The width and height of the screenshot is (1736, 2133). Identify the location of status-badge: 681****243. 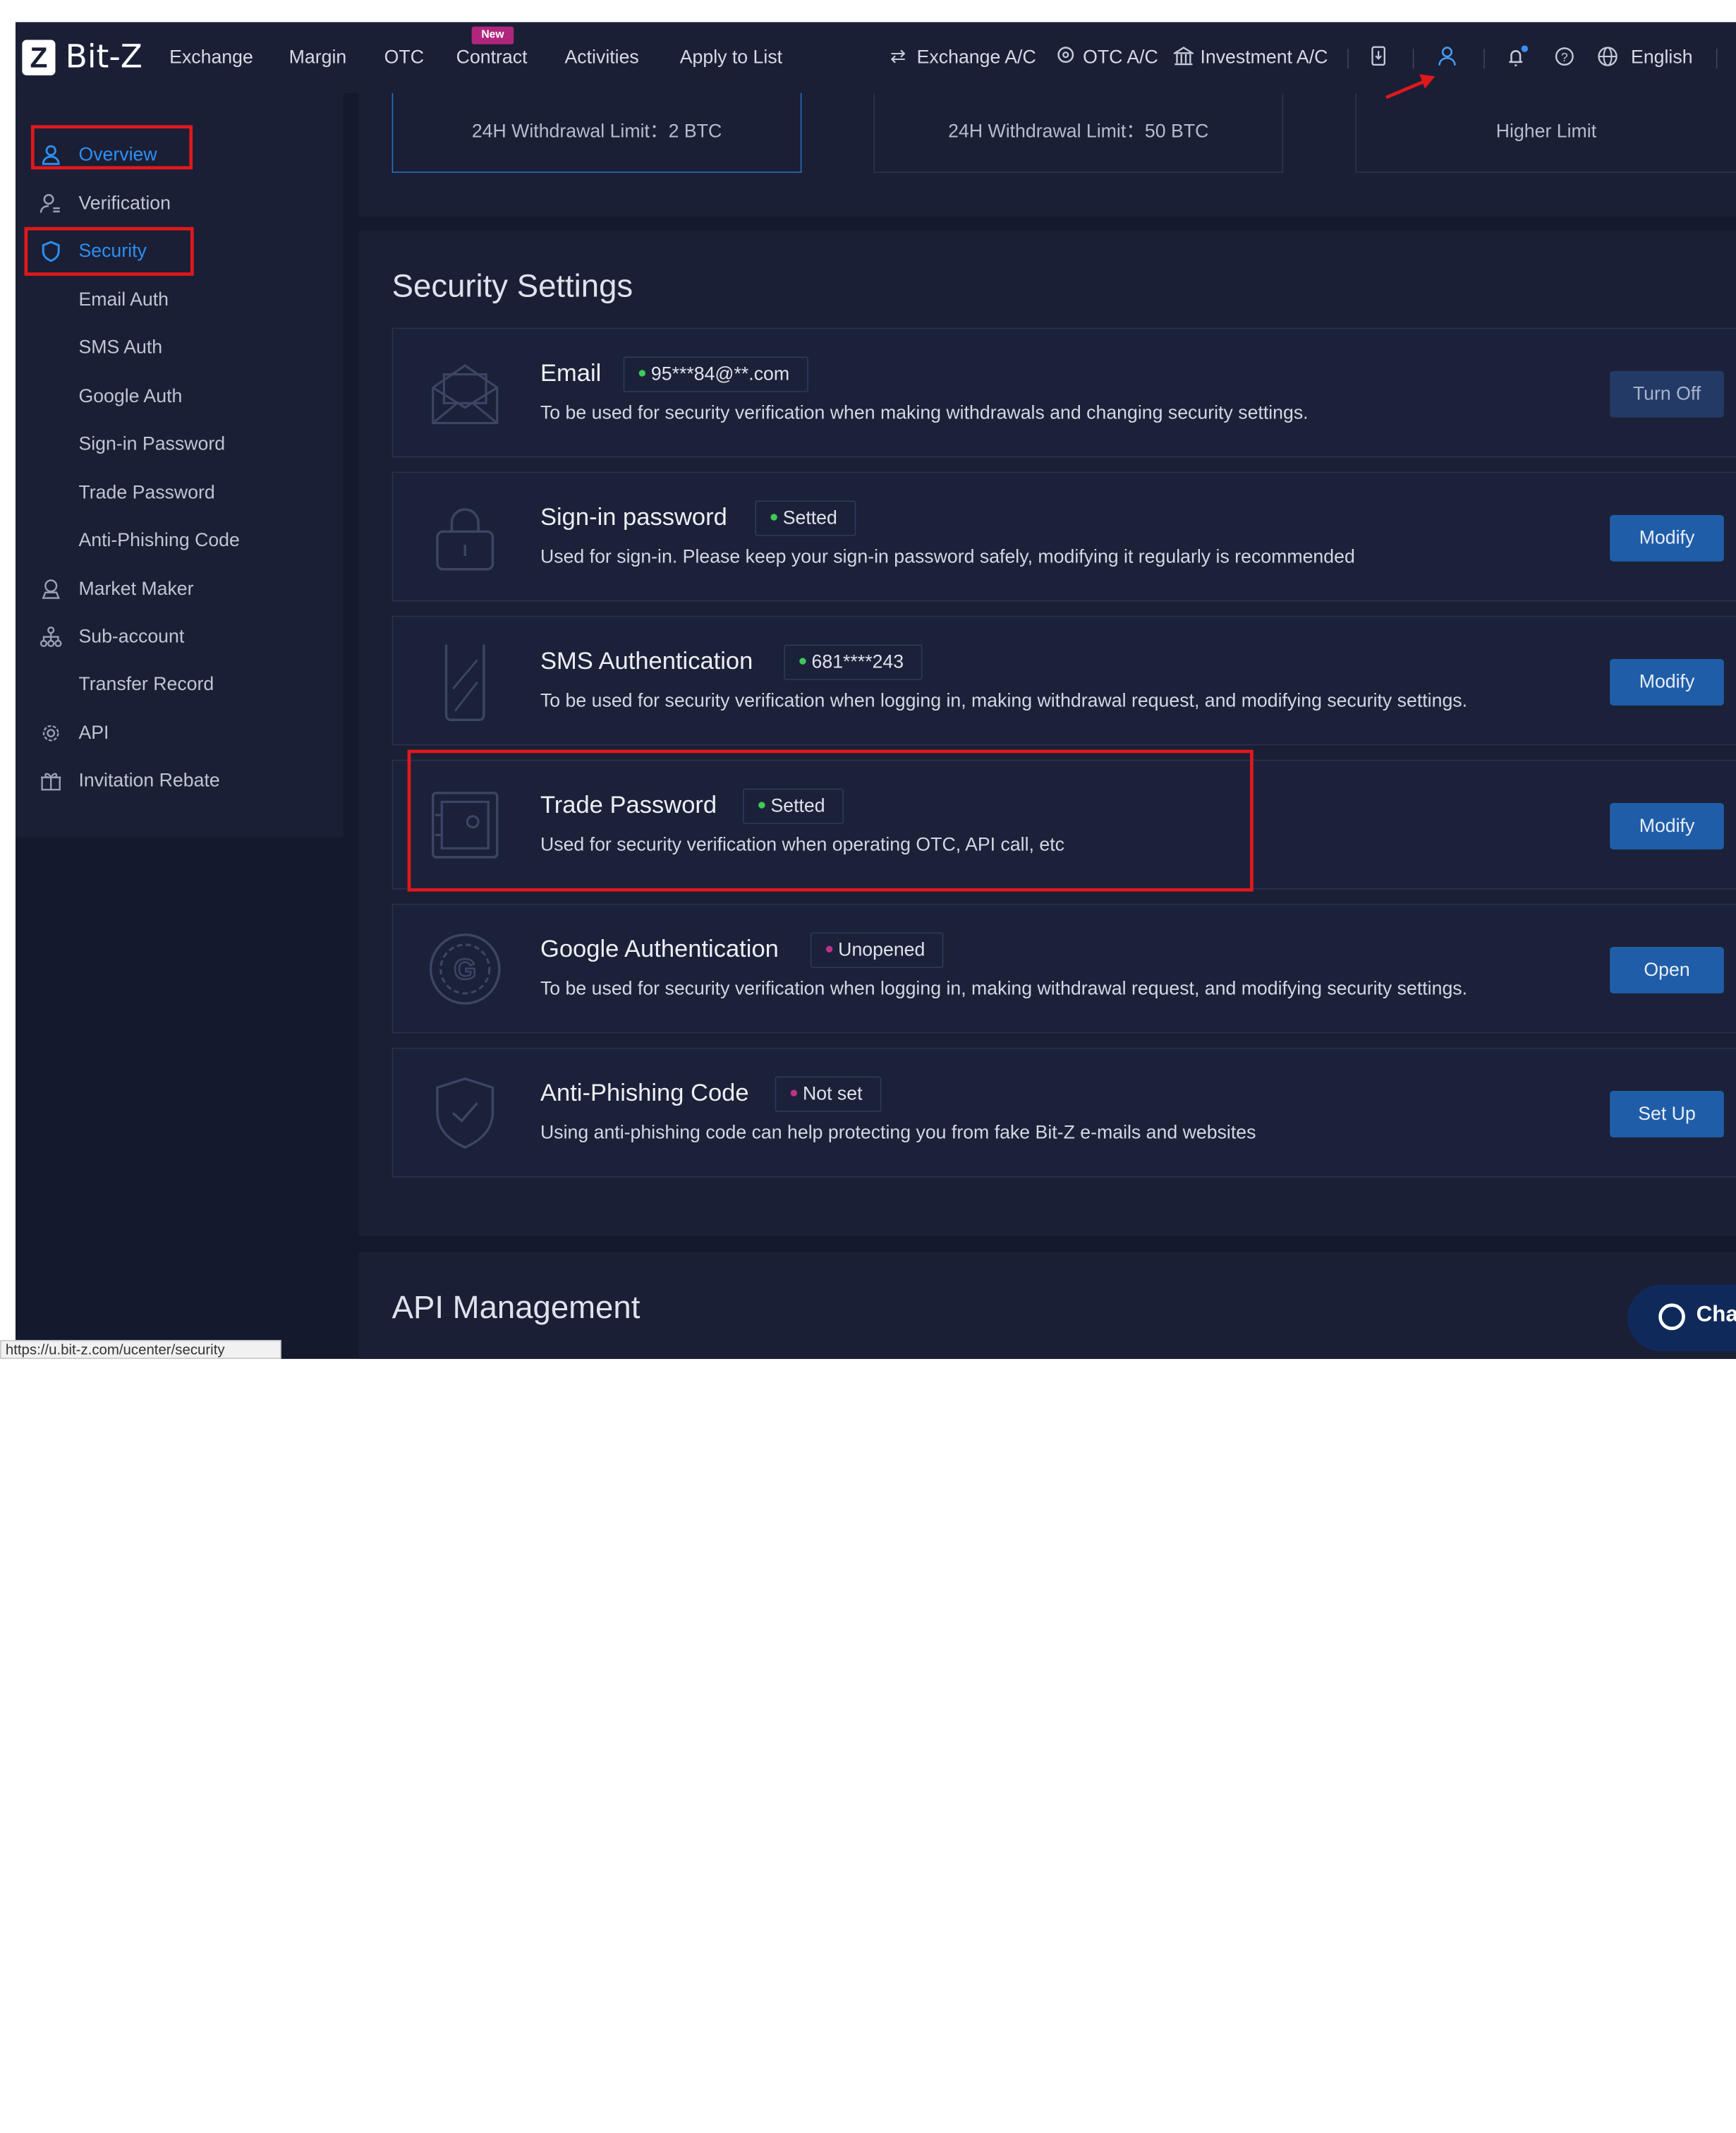
(853, 662).